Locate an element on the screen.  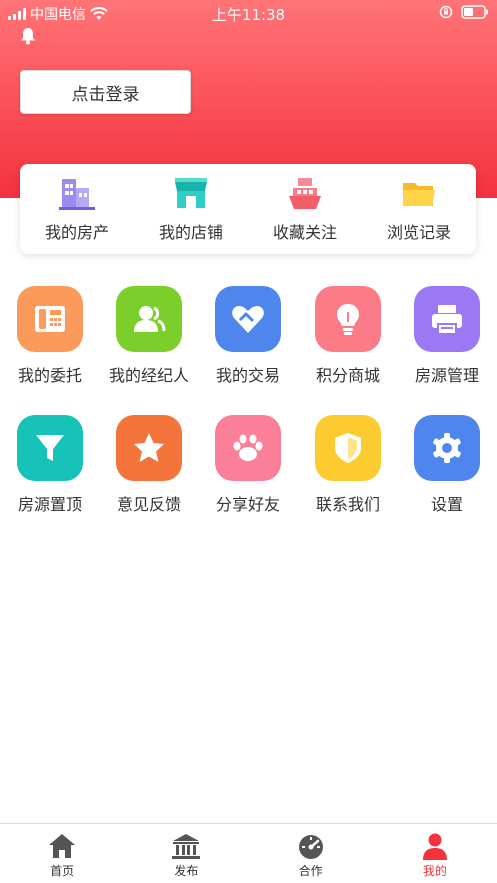
tab-publish: 发布 is located at coordinates (186, 853).